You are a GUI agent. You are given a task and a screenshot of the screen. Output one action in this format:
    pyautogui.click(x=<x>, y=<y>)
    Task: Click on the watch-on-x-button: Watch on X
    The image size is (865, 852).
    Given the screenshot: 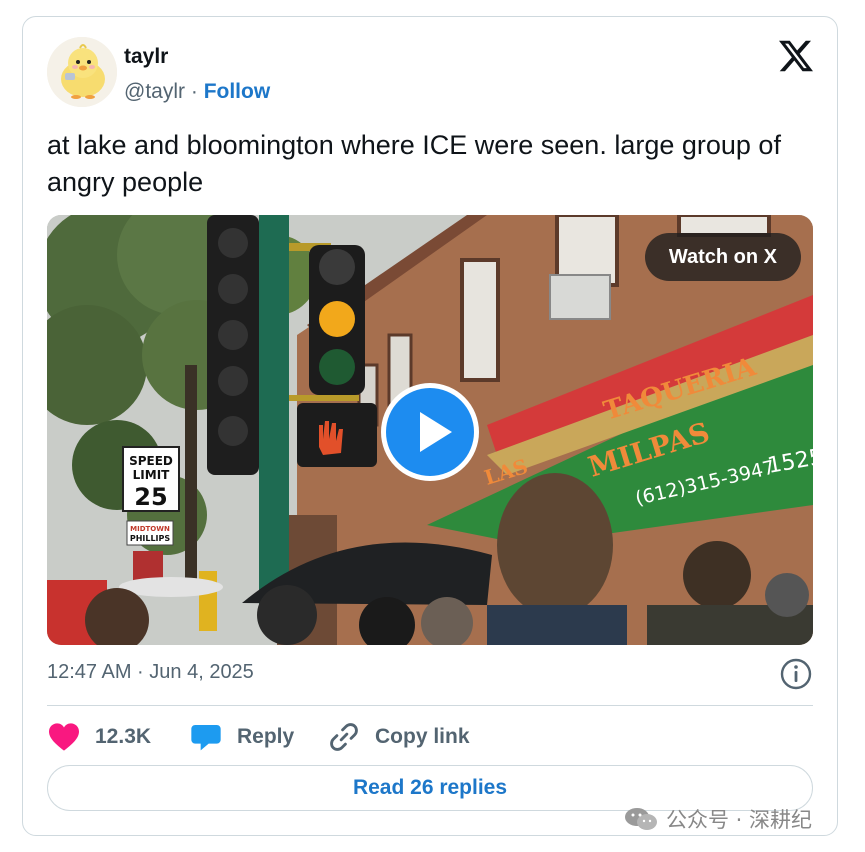 What is the action you would take?
    pyautogui.click(x=722, y=257)
    